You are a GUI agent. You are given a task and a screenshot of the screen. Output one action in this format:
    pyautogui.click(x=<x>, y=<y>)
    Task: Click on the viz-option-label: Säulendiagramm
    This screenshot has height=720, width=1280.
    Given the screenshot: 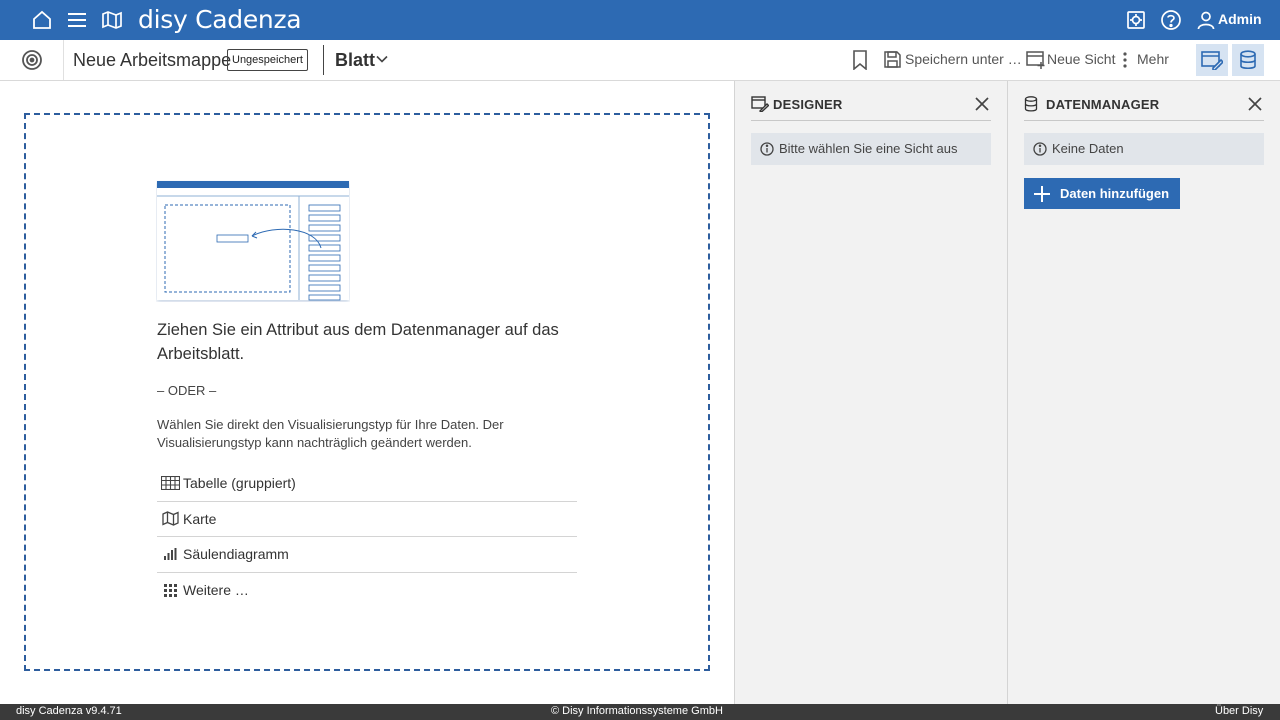 What is the action you would take?
    pyautogui.click(x=236, y=554)
    